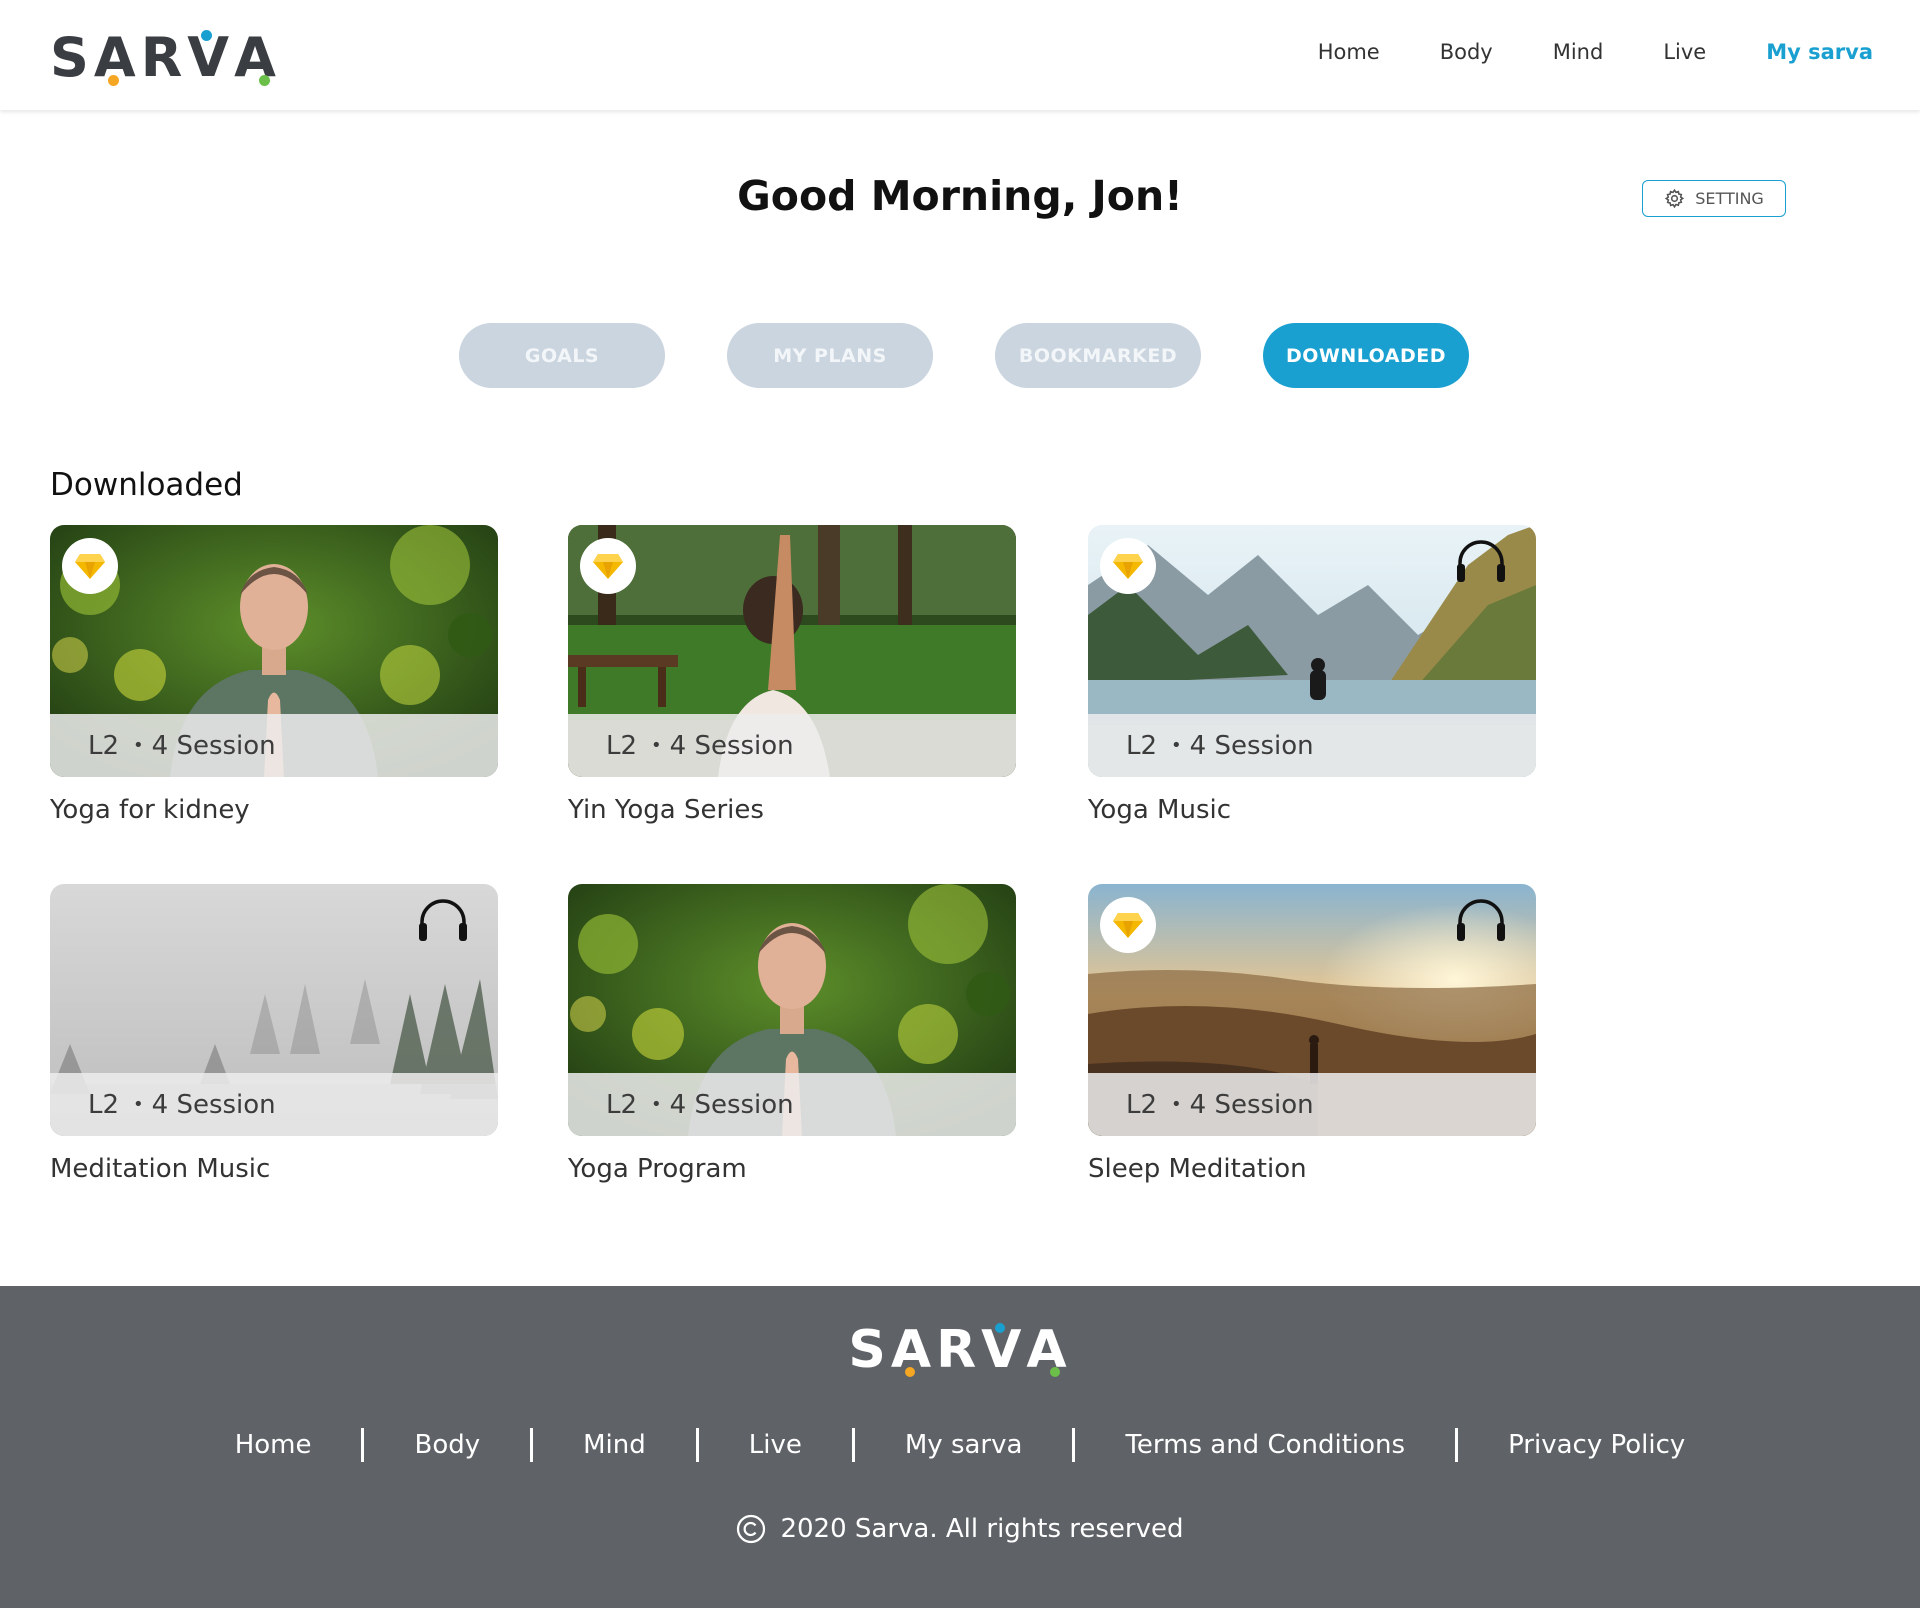 The height and width of the screenshot is (1608, 1920). I want to click on tab-my-plans: MY PLANS, so click(830, 355).